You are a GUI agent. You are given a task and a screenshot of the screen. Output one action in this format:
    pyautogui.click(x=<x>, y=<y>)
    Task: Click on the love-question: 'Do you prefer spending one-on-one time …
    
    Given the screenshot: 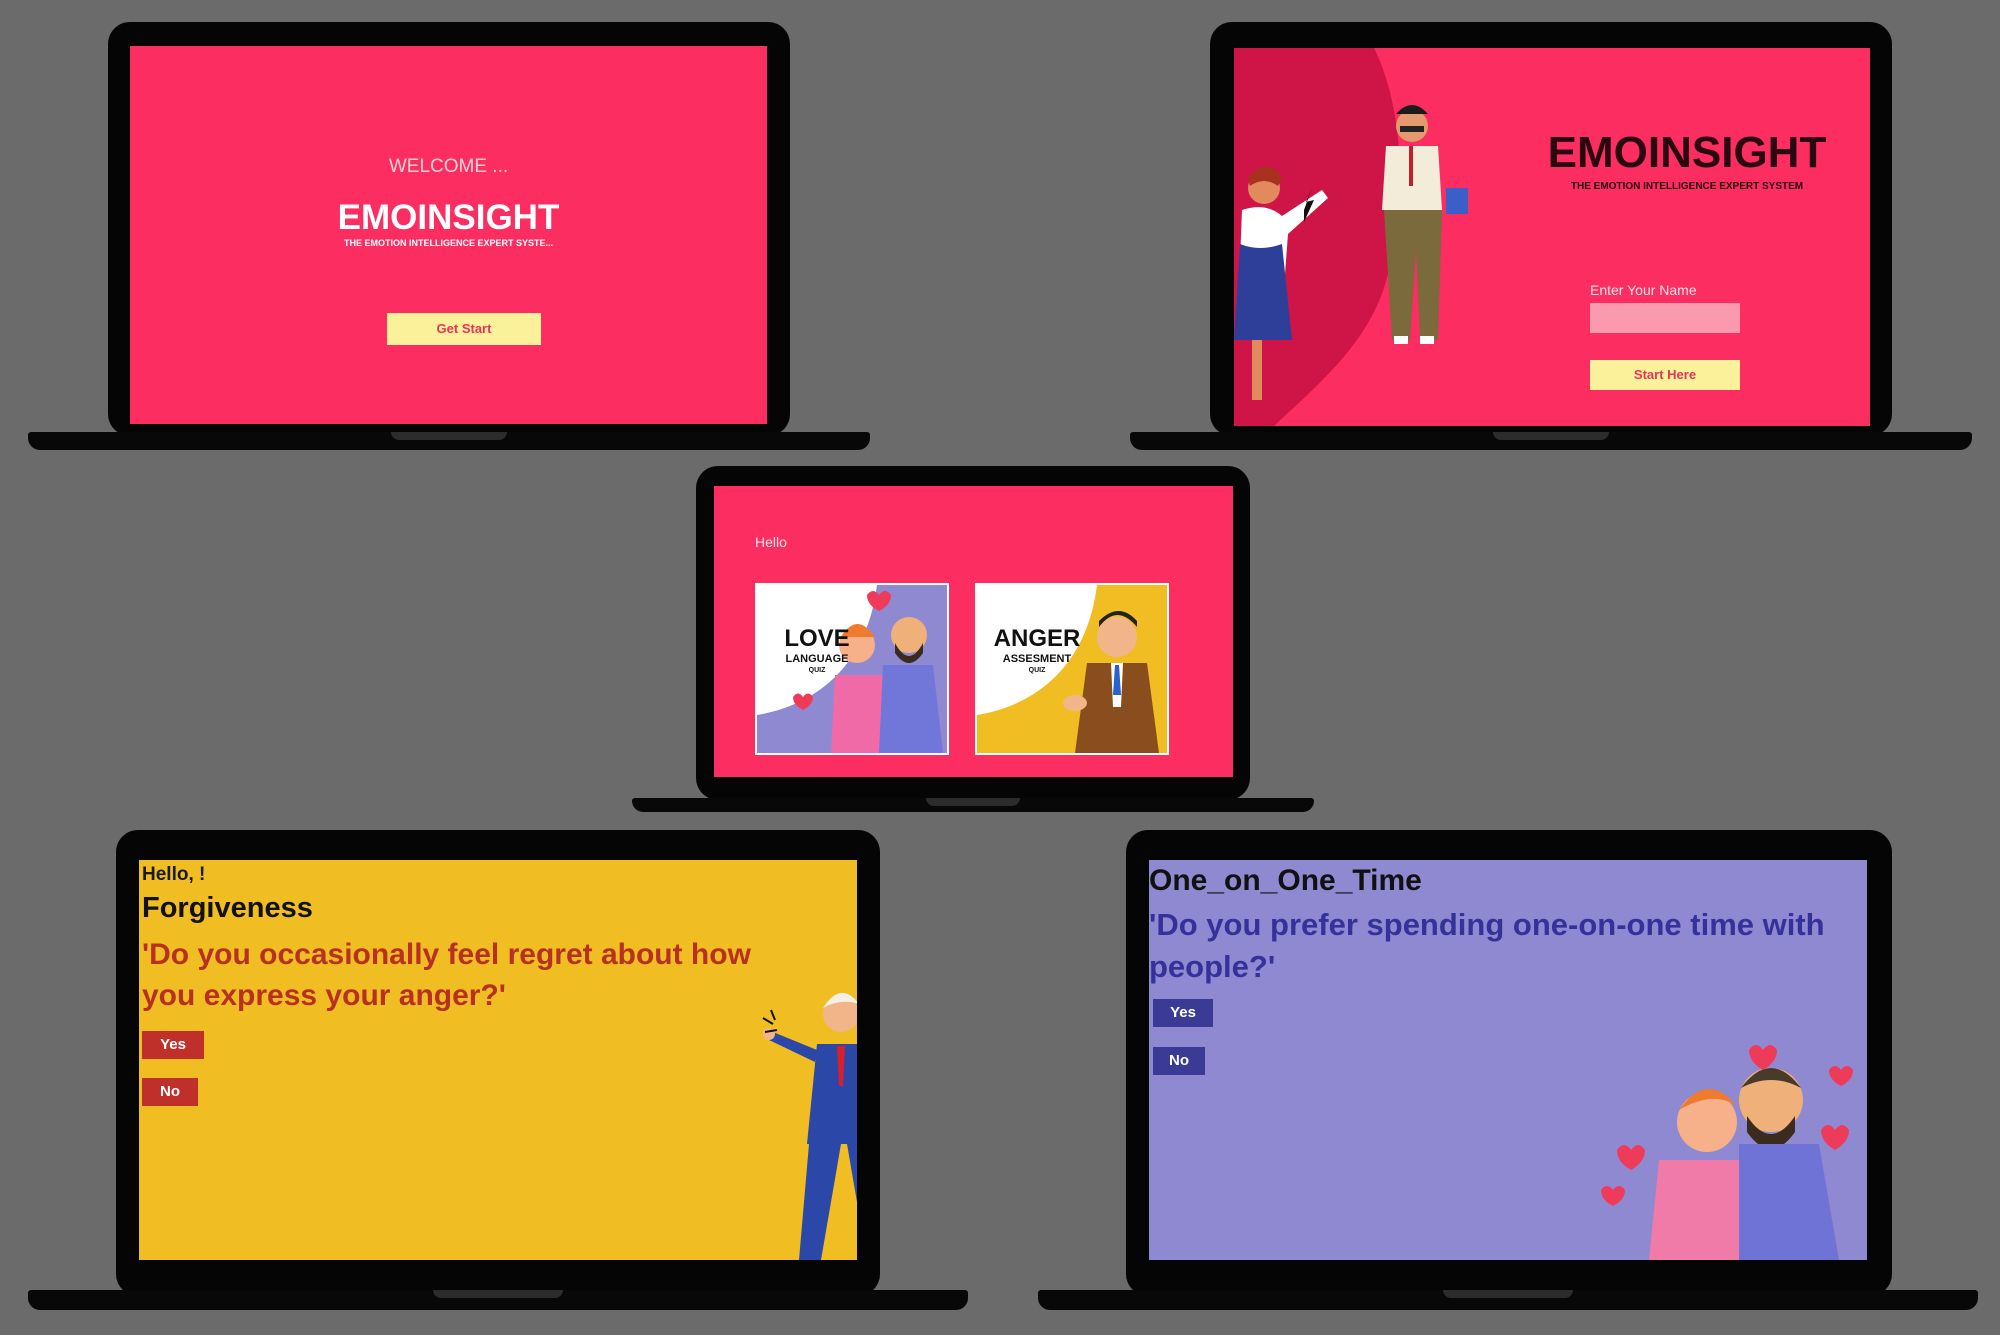 What is the action you would take?
    pyautogui.click(x=1487, y=945)
    